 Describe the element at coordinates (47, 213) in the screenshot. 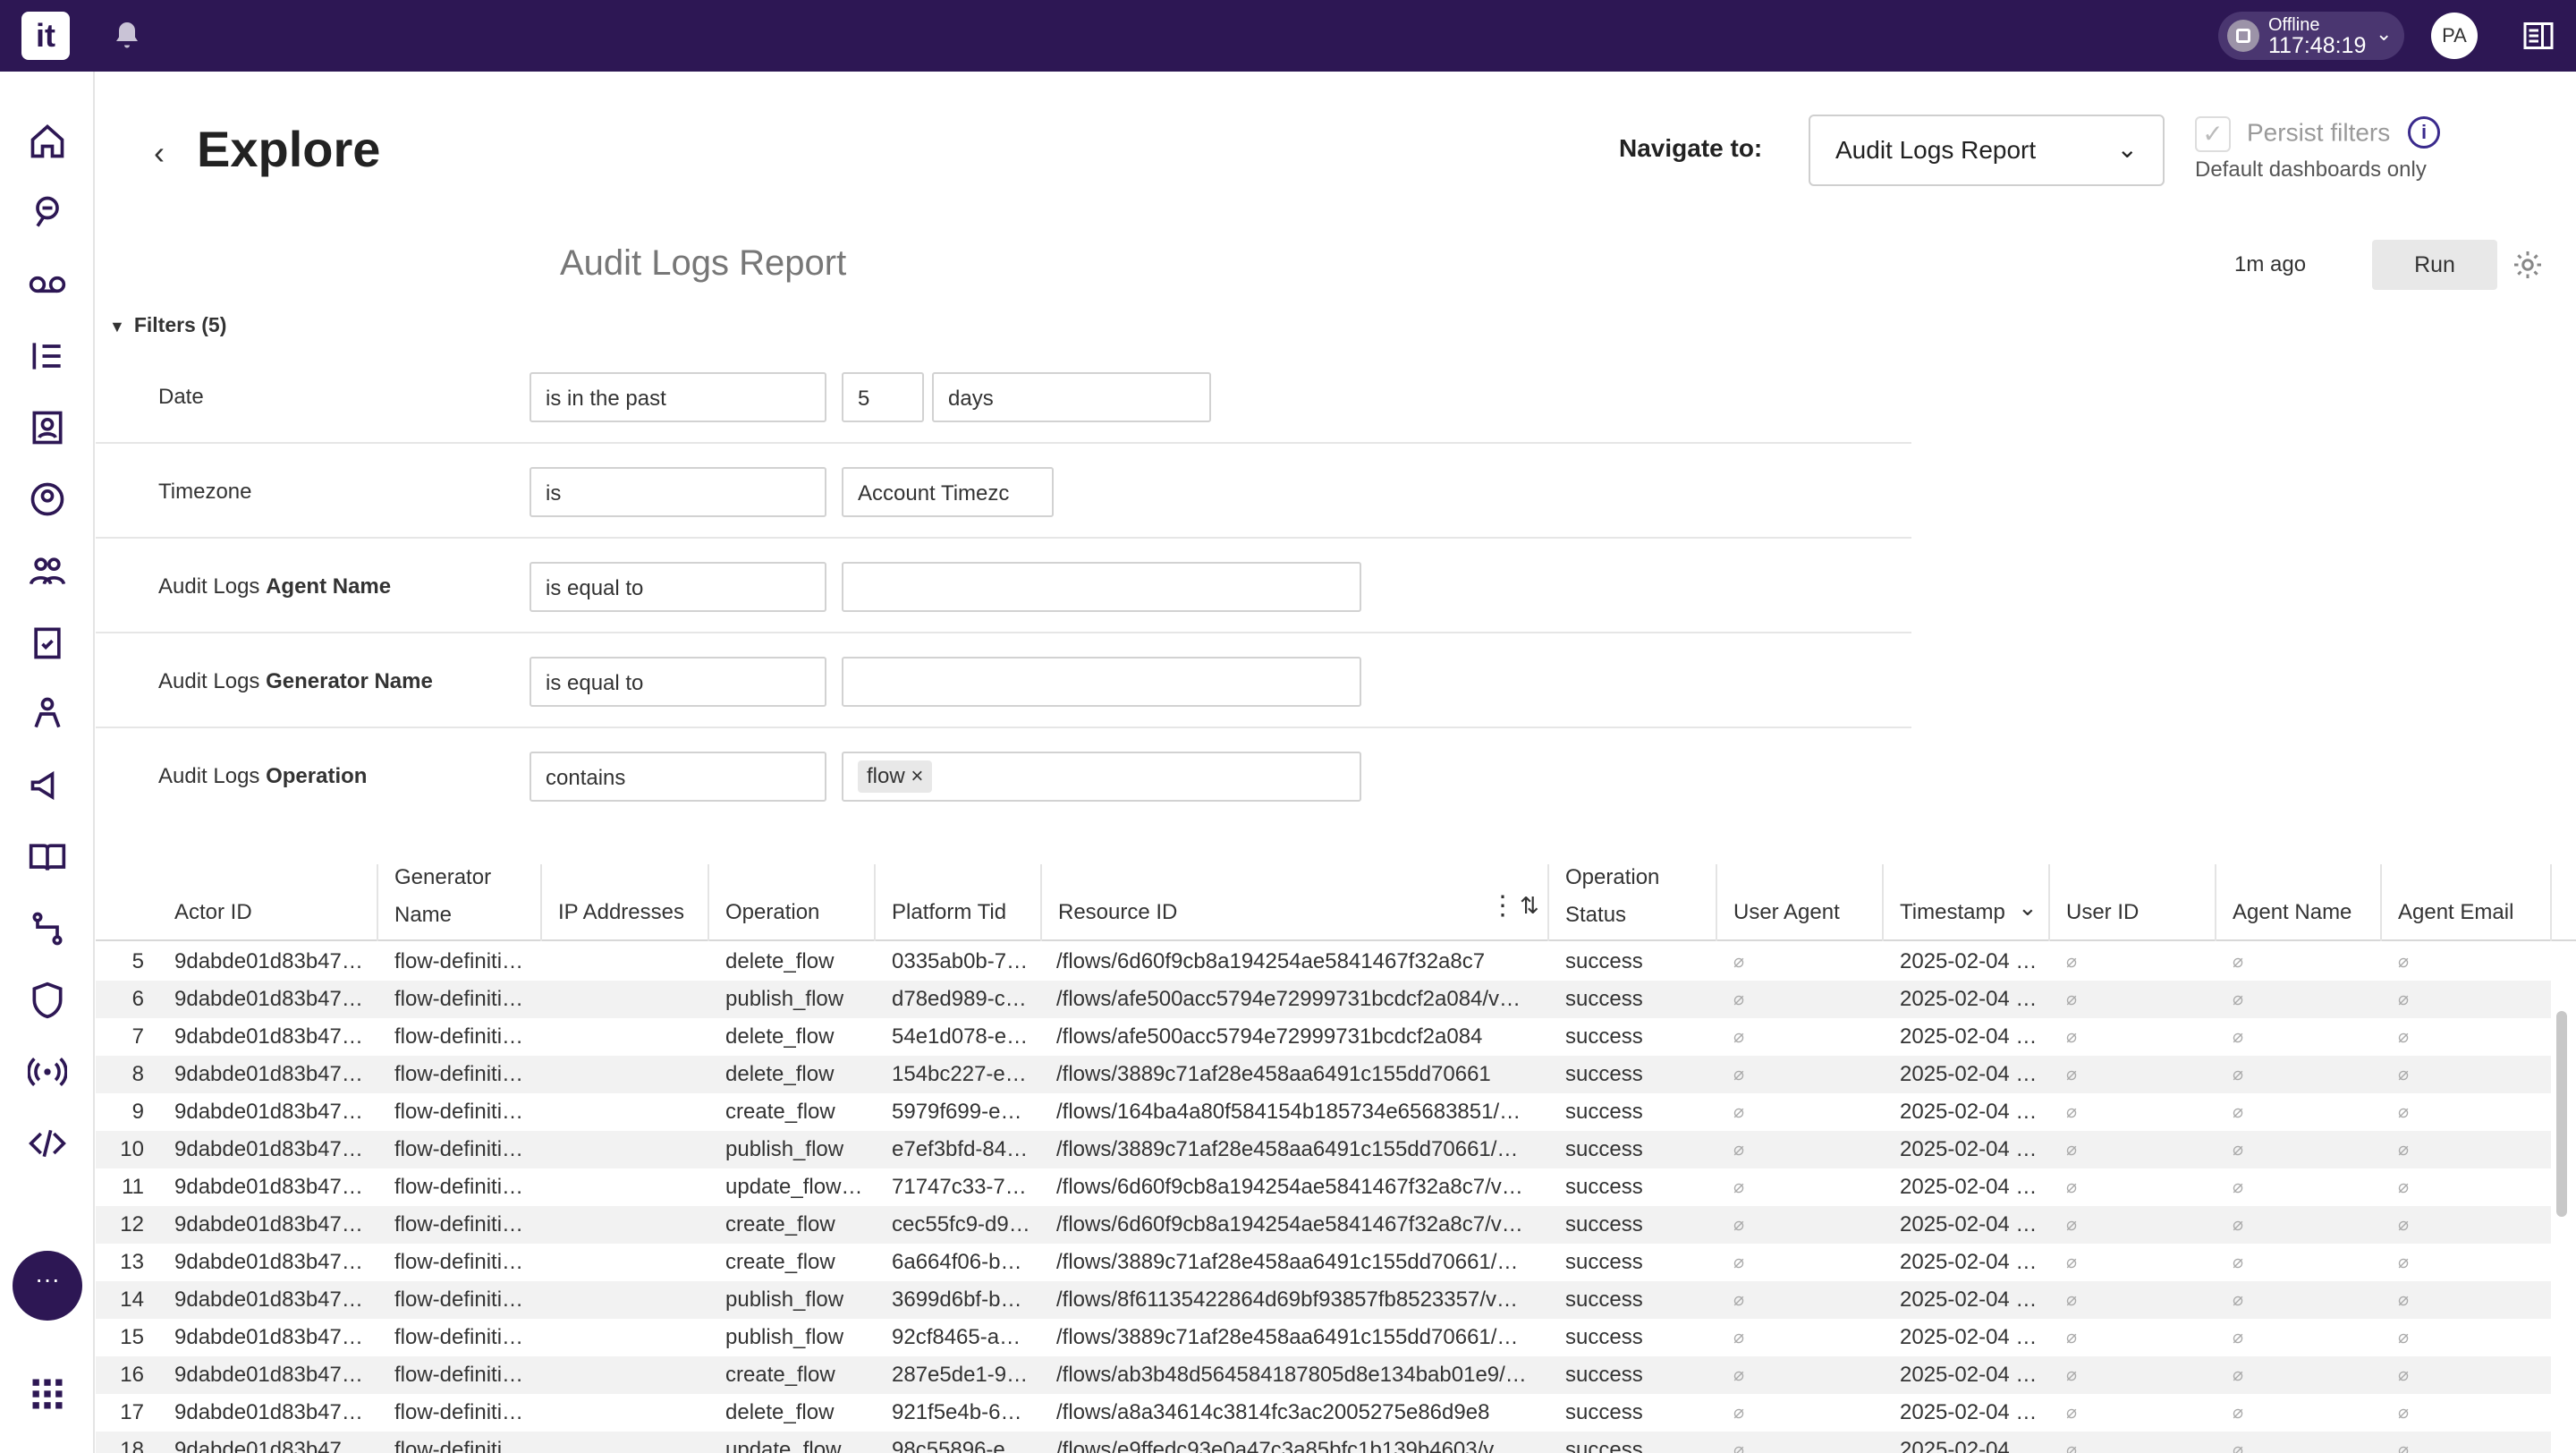

I see `analytics-icon` at that location.